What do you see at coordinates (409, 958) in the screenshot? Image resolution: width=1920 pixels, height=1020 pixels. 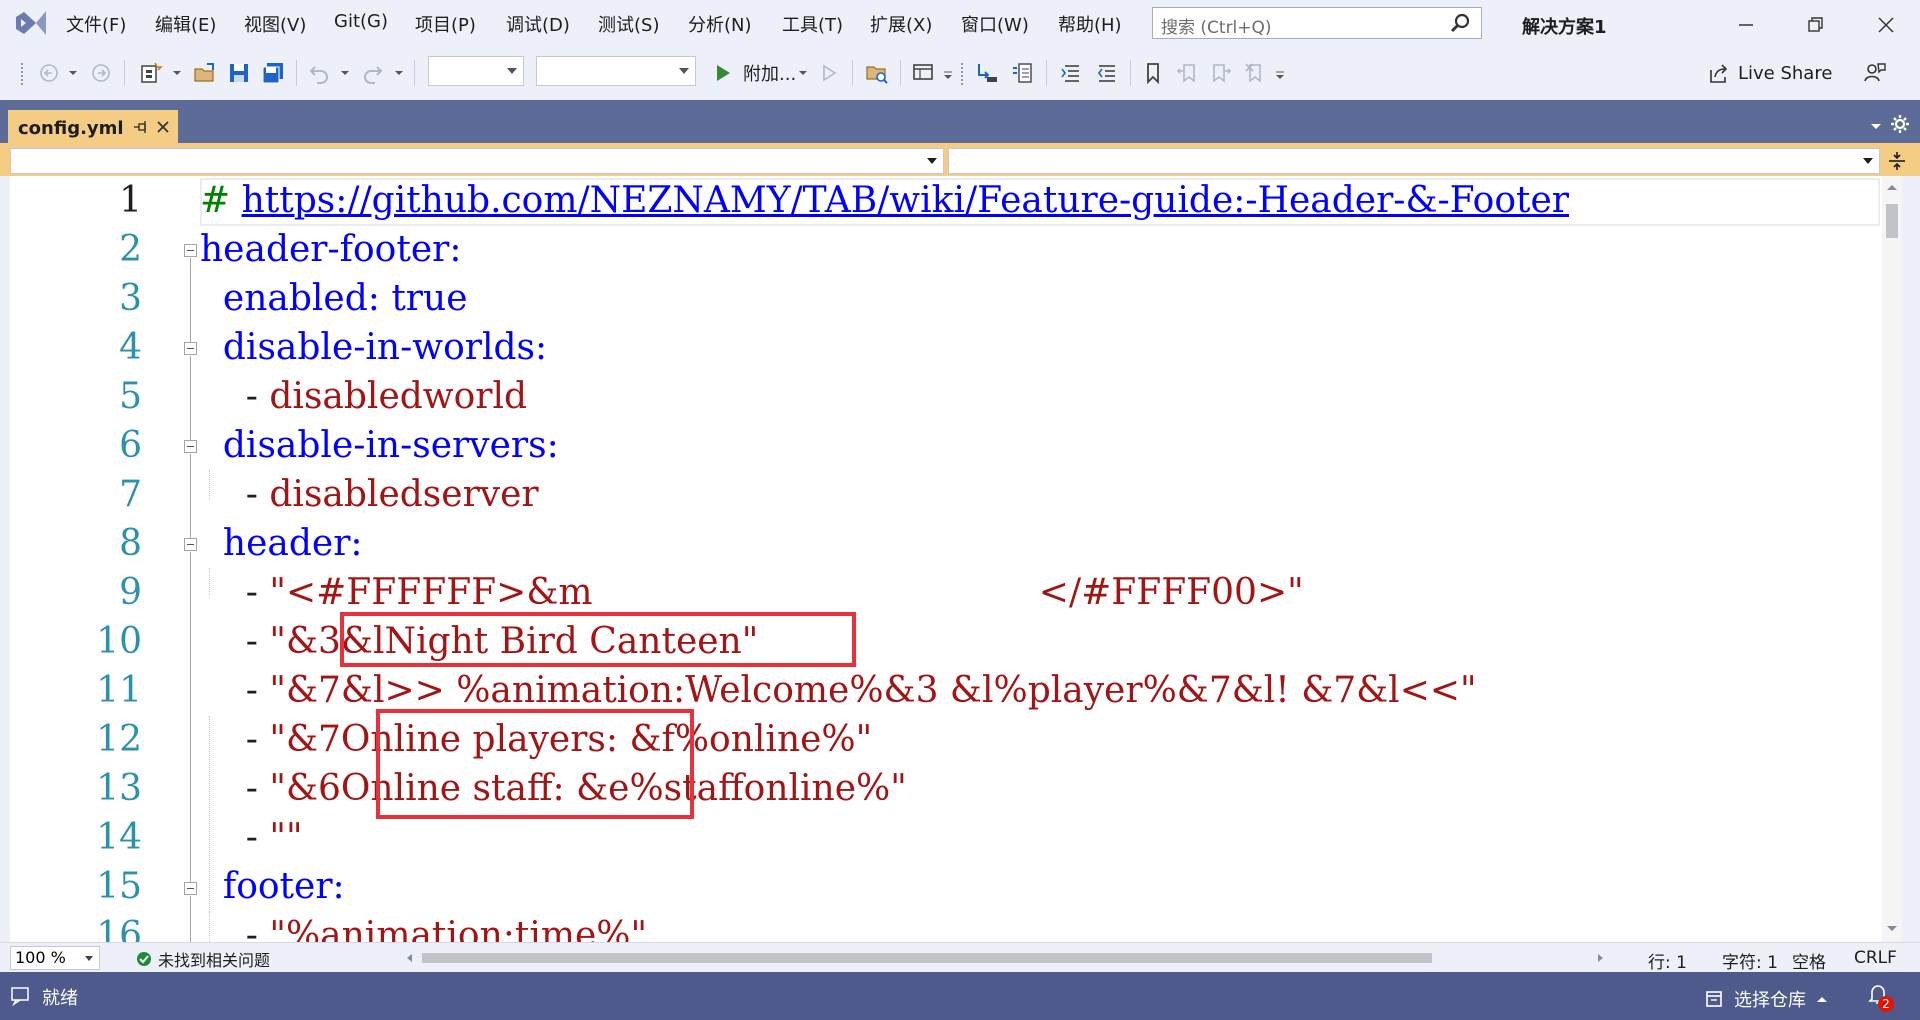 I see `scroll-left-icon` at bounding box center [409, 958].